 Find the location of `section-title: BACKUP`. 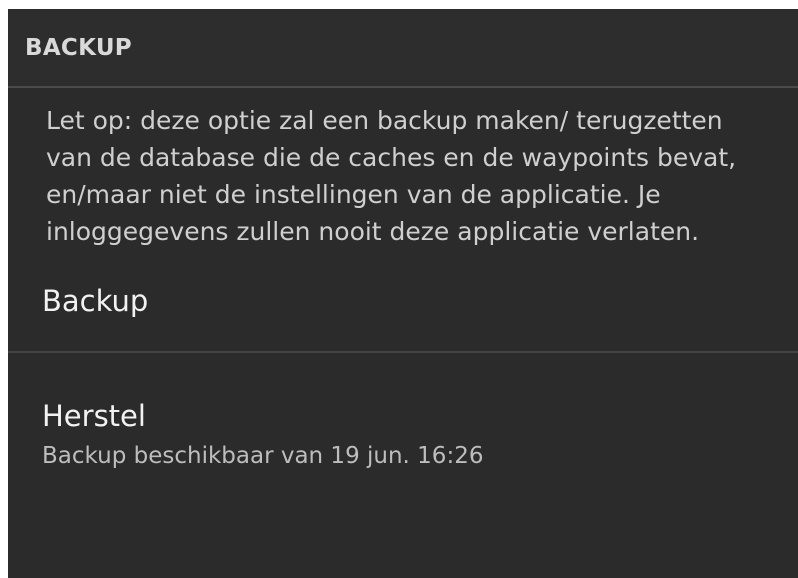

section-title: BACKUP is located at coordinates (78, 47).